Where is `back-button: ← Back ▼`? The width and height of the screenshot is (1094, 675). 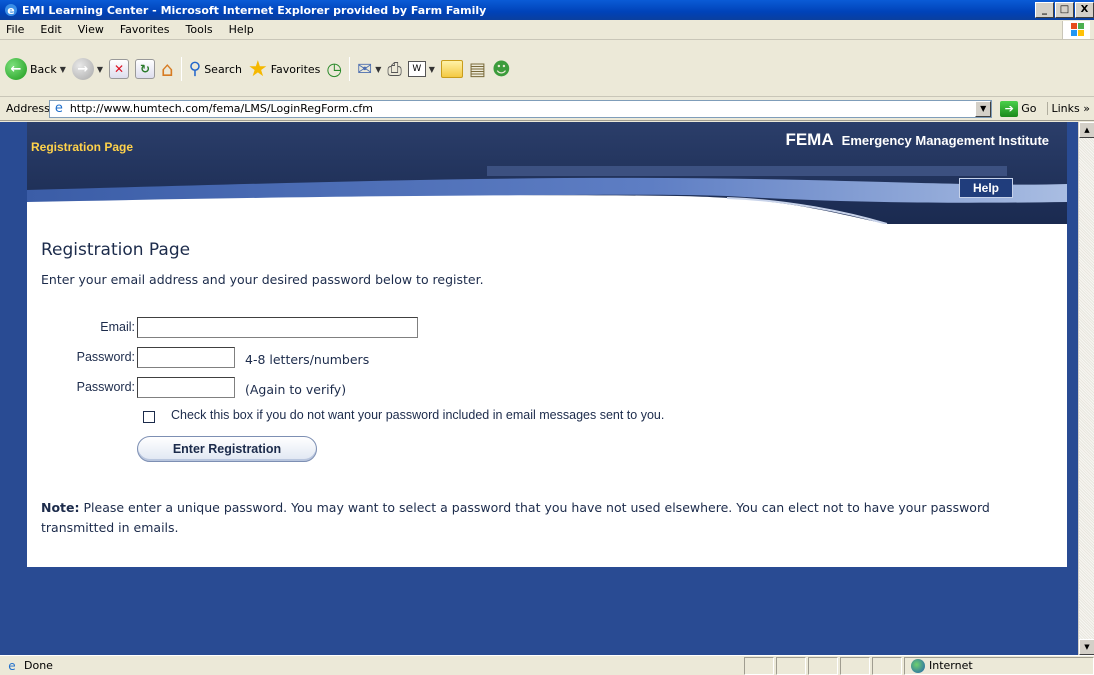 back-button: ← Back ▼ is located at coordinates (35, 69).